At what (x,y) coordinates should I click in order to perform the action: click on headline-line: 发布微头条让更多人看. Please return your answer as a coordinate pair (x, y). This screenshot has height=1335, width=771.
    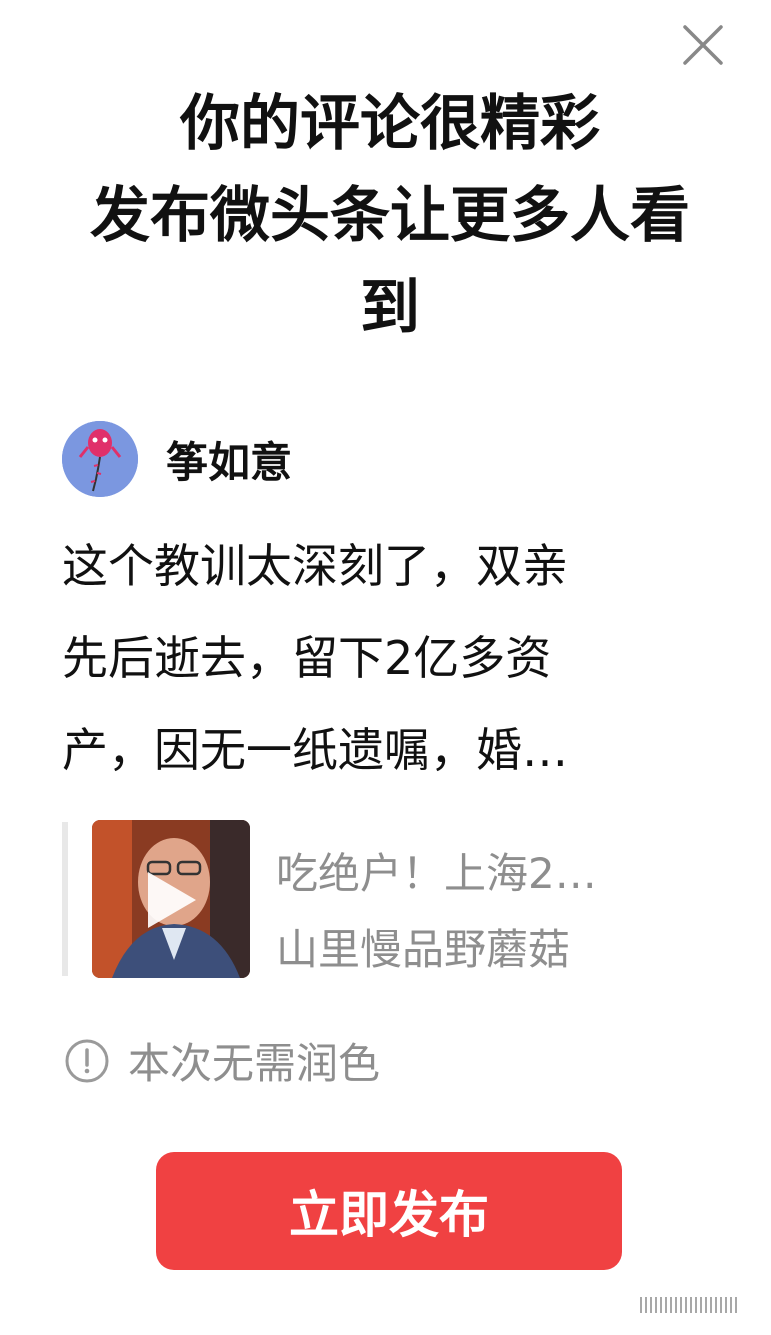
    Looking at the image, I should click on (390, 216).